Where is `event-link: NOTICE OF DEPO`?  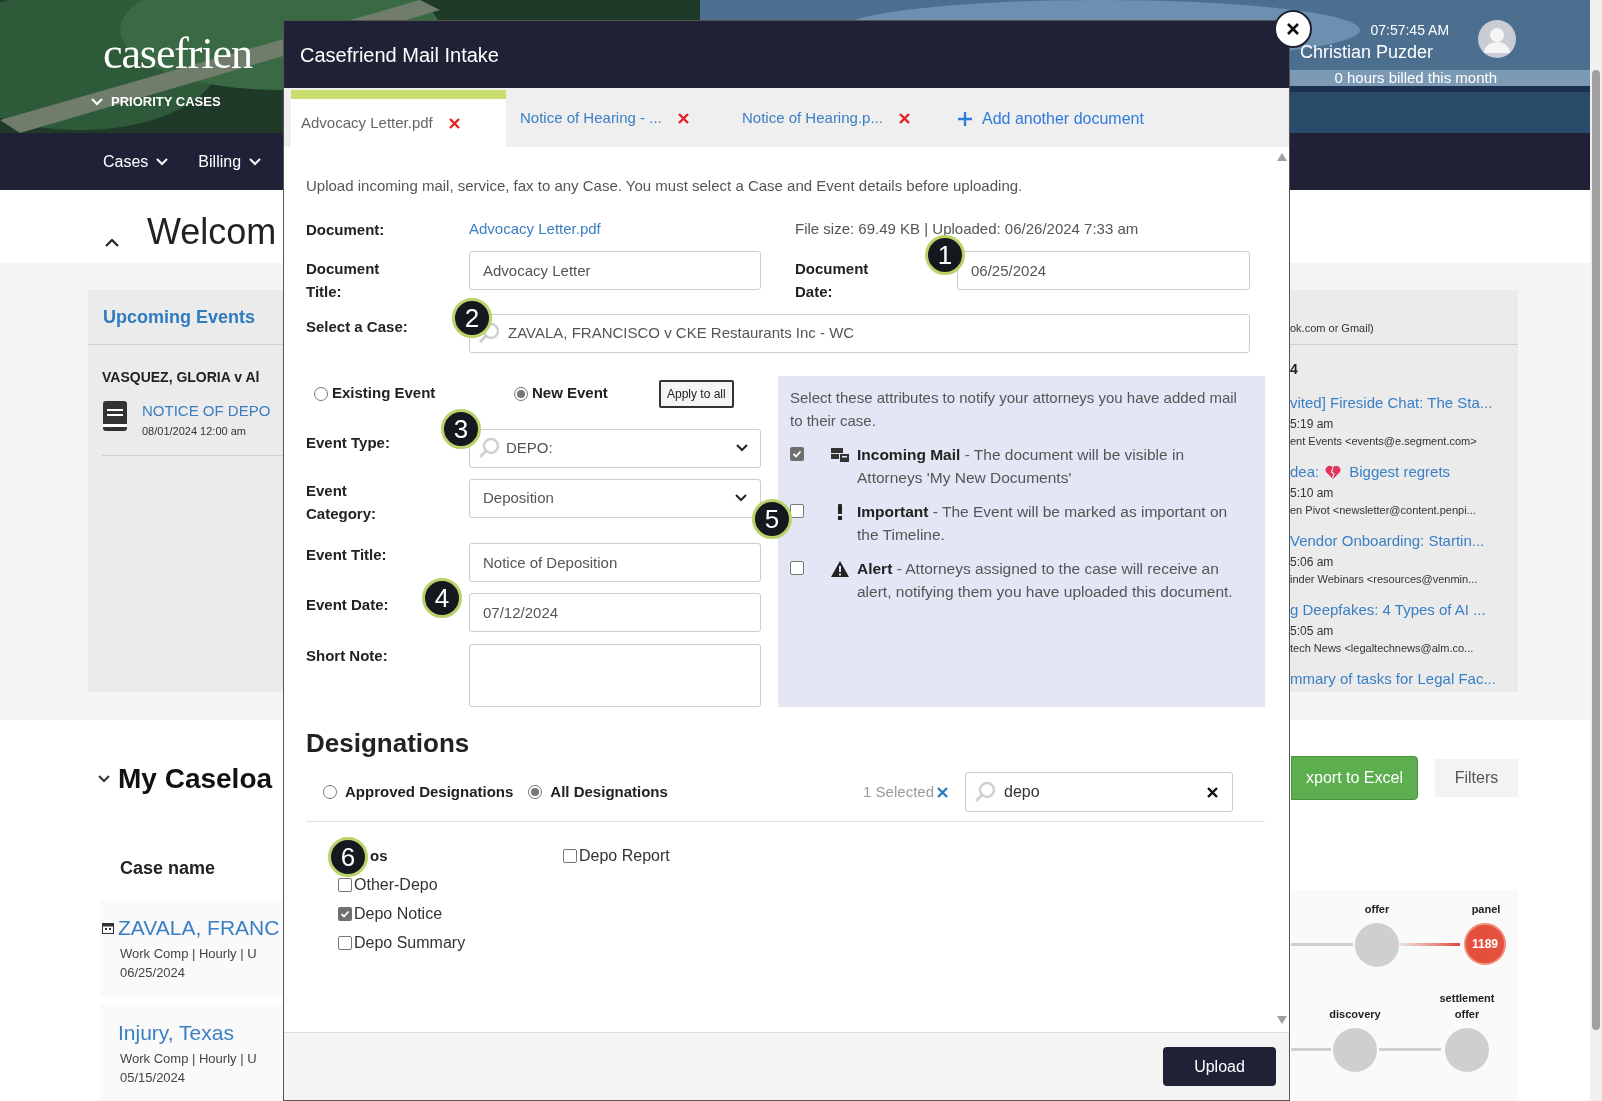
event-link: NOTICE OF DEPO is located at coordinates (206, 411).